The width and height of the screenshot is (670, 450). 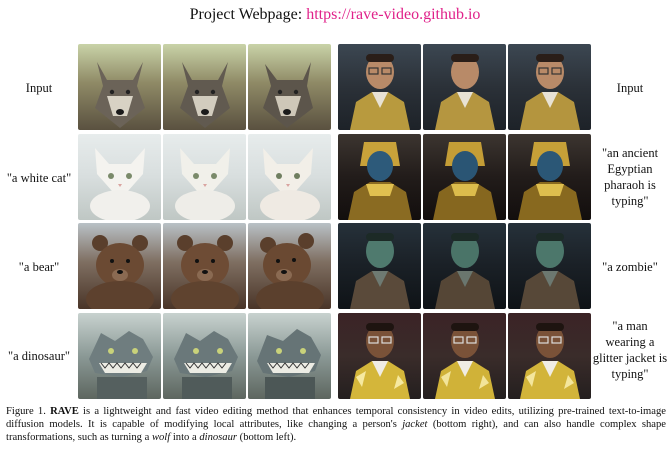 I want to click on right-label-input: Input, so click(x=630, y=88).